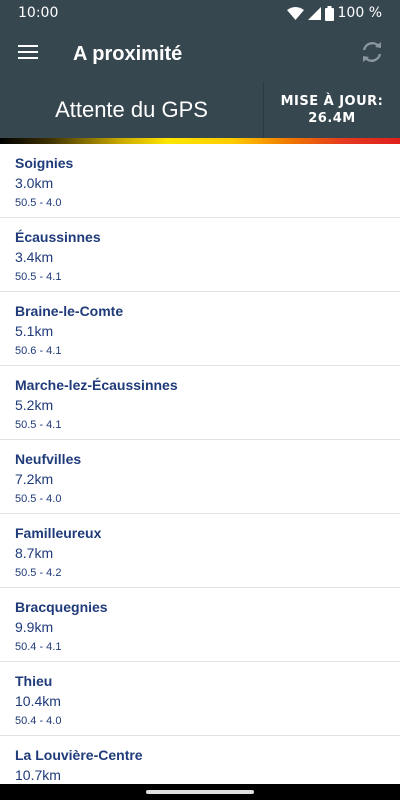 This screenshot has height=800, width=400. I want to click on list-item: Écaussinnes 3.4km 50.5 - 4.1, so click(200, 255).